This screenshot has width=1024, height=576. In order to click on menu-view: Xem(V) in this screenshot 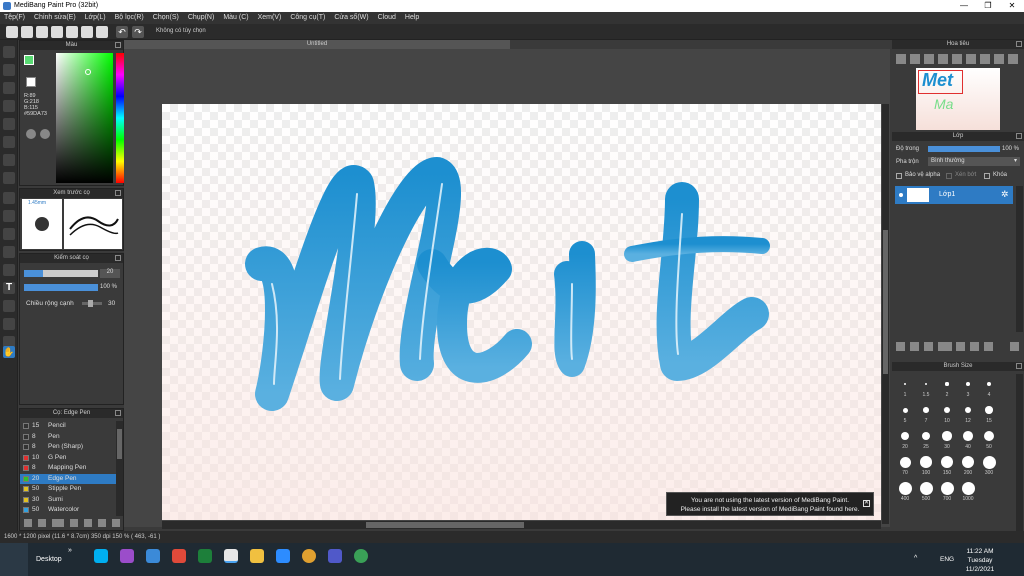, I will do `click(270, 18)`.